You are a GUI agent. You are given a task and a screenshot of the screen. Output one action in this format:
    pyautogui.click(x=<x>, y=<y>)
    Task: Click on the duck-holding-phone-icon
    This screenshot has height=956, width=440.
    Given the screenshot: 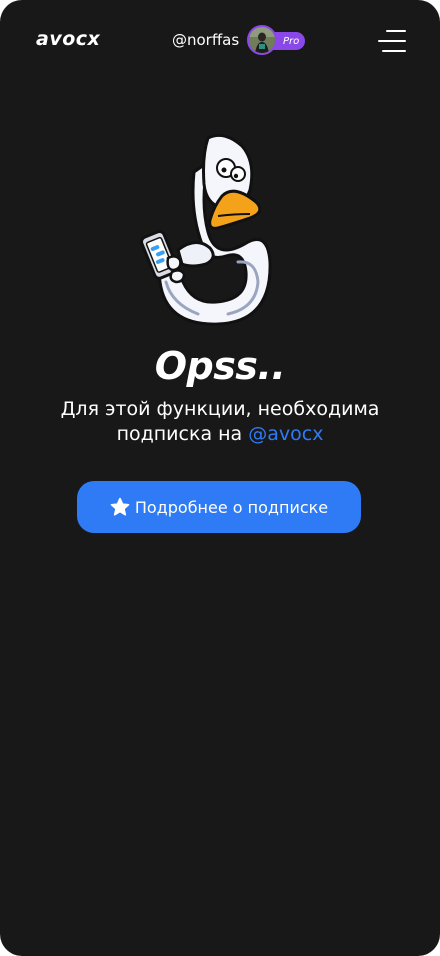 What is the action you would take?
    pyautogui.click(x=206, y=229)
    